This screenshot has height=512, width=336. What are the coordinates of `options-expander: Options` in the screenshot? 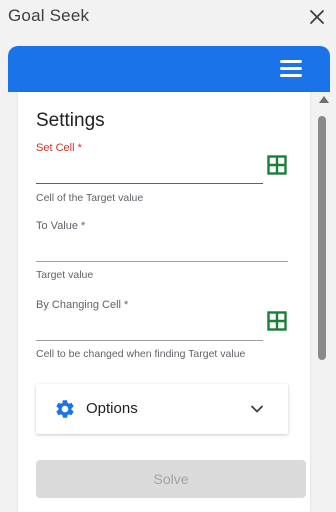 It's located at (162, 409).